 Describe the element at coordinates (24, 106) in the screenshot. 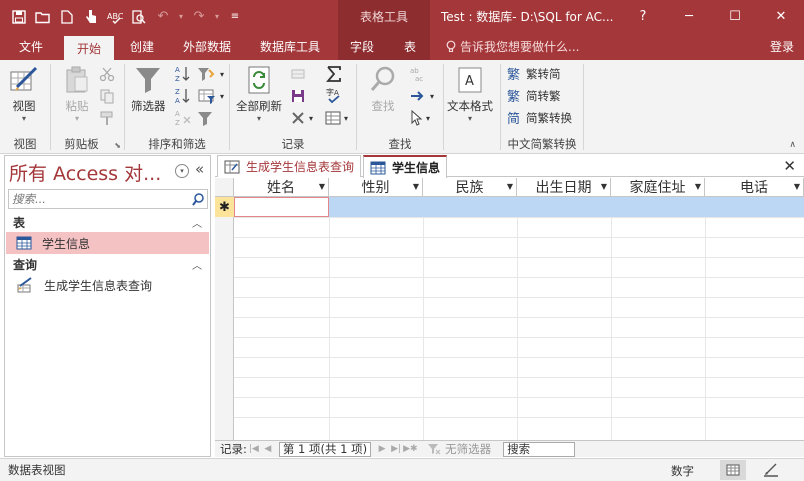

I see `view-label: 视图` at that location.